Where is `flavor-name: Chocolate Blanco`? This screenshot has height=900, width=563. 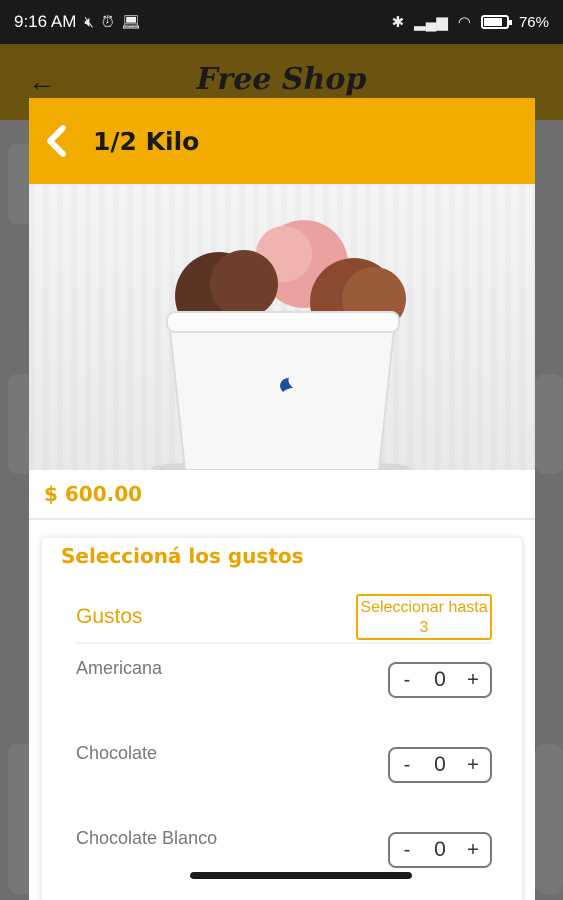 flavor-name: Chocolate Blanco is located at coordinates (147, 838).